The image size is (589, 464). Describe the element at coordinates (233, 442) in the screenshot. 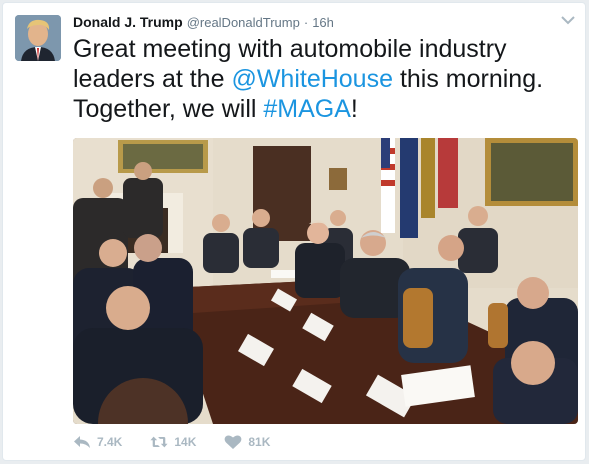

I see `heart-icon` at that location.